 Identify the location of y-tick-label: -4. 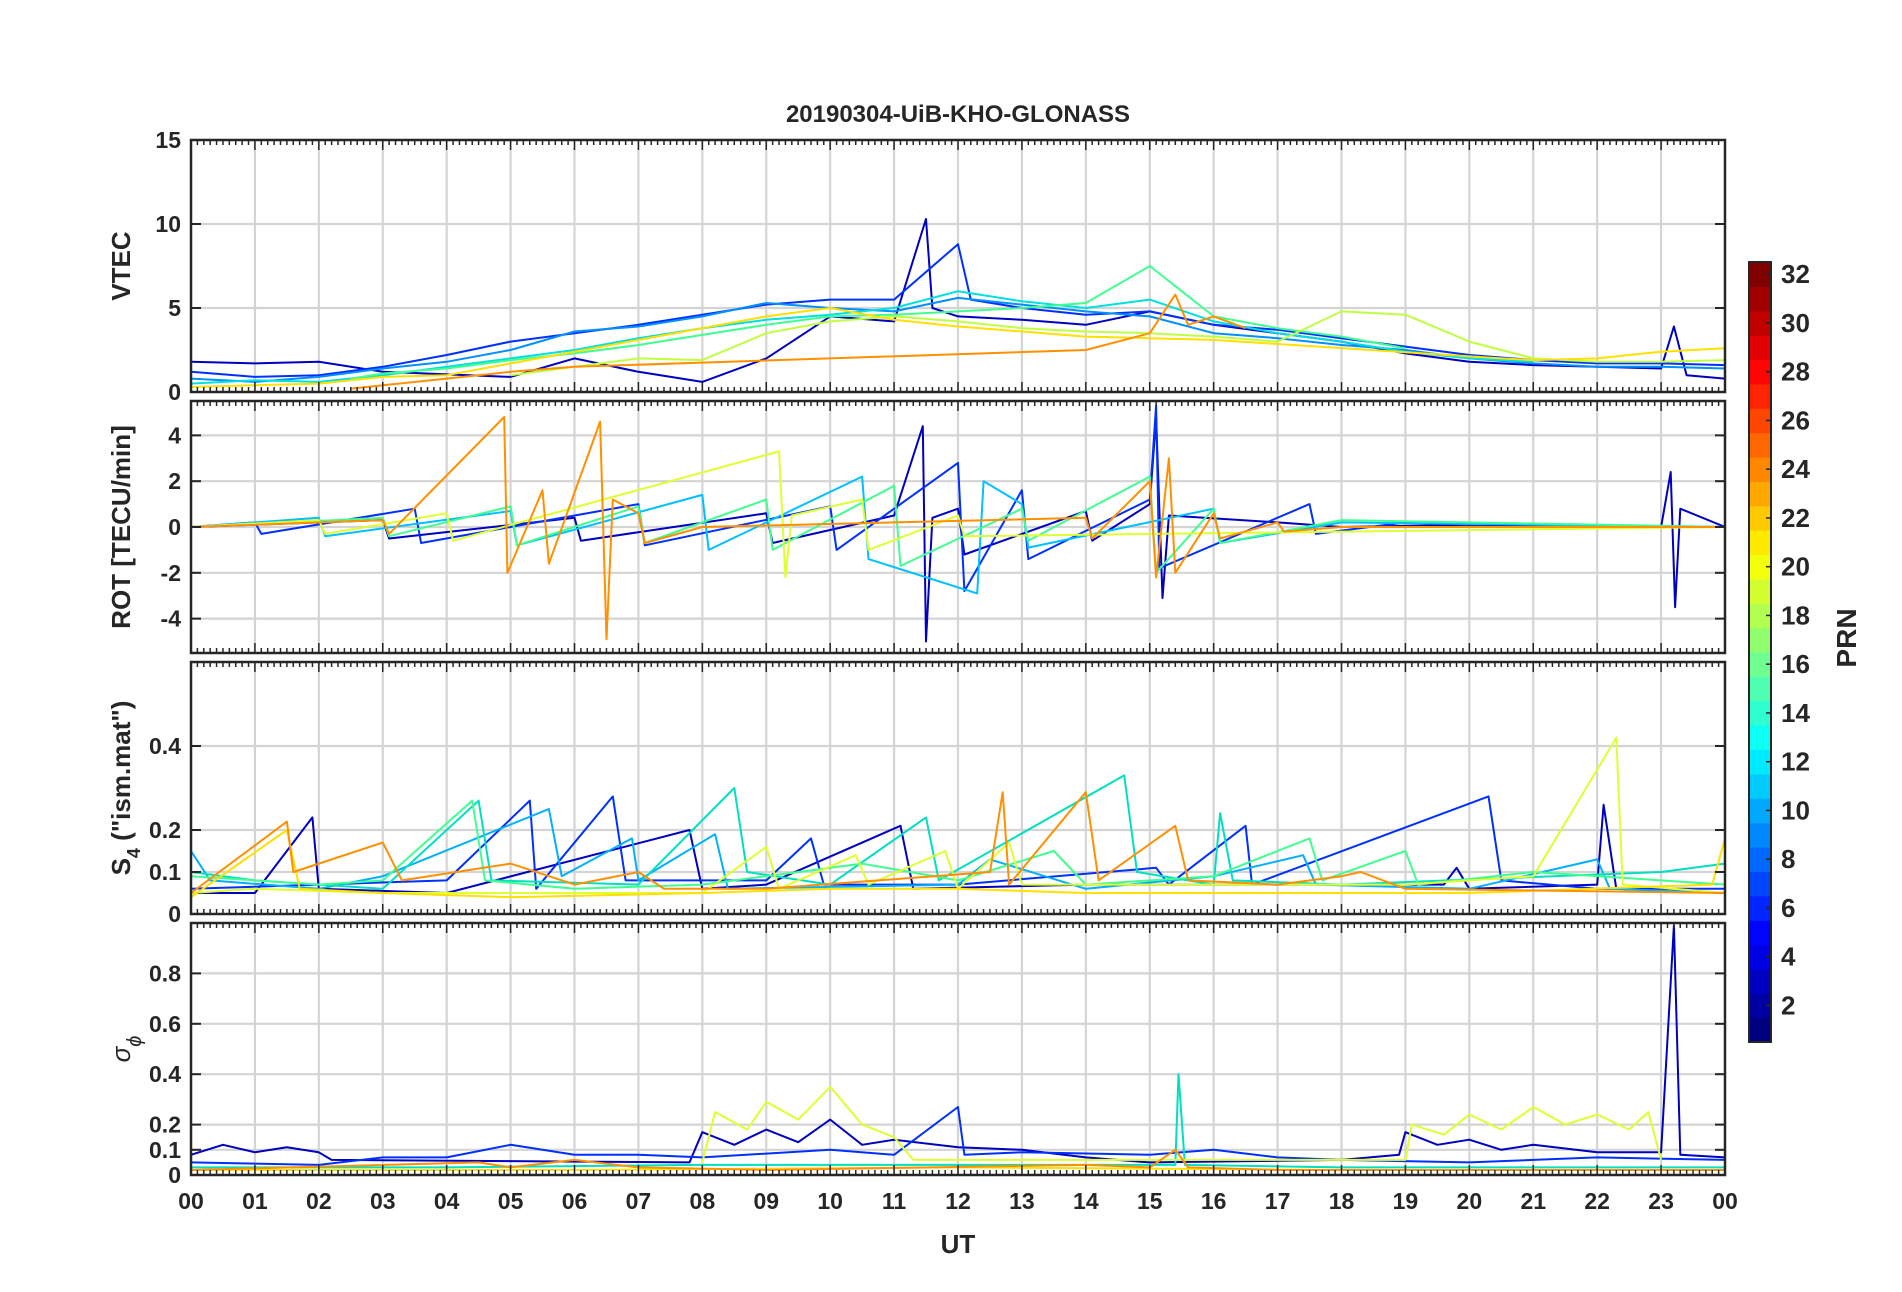
(171, 619).